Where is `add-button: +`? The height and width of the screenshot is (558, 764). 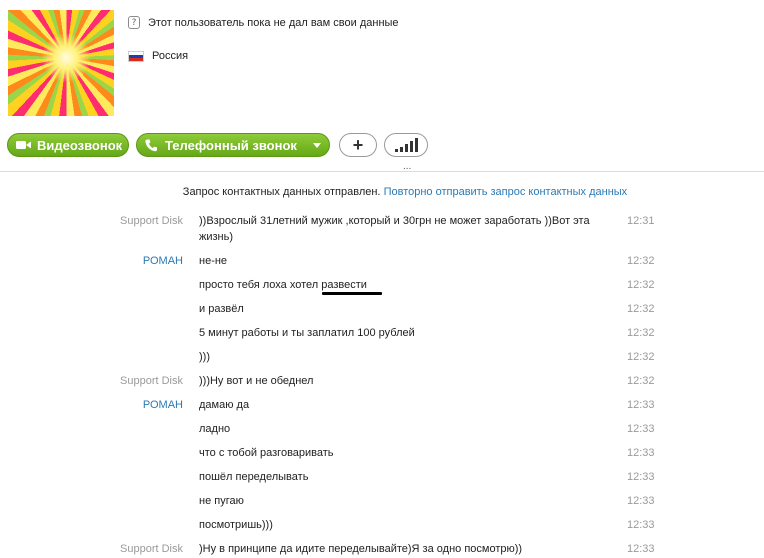 add-button: + is located at coordinates (358, 145).